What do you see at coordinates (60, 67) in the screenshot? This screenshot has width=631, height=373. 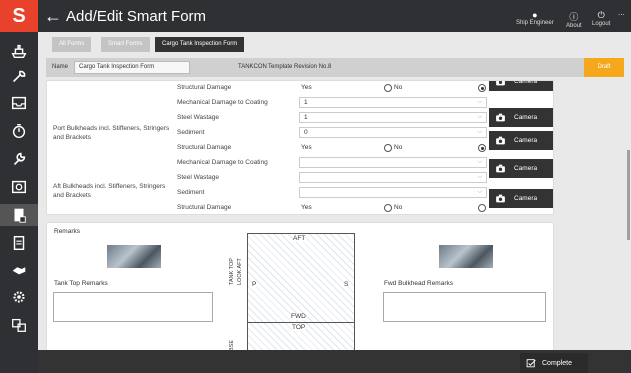 I see `name-label: Name` at bounding box center [60, 67].